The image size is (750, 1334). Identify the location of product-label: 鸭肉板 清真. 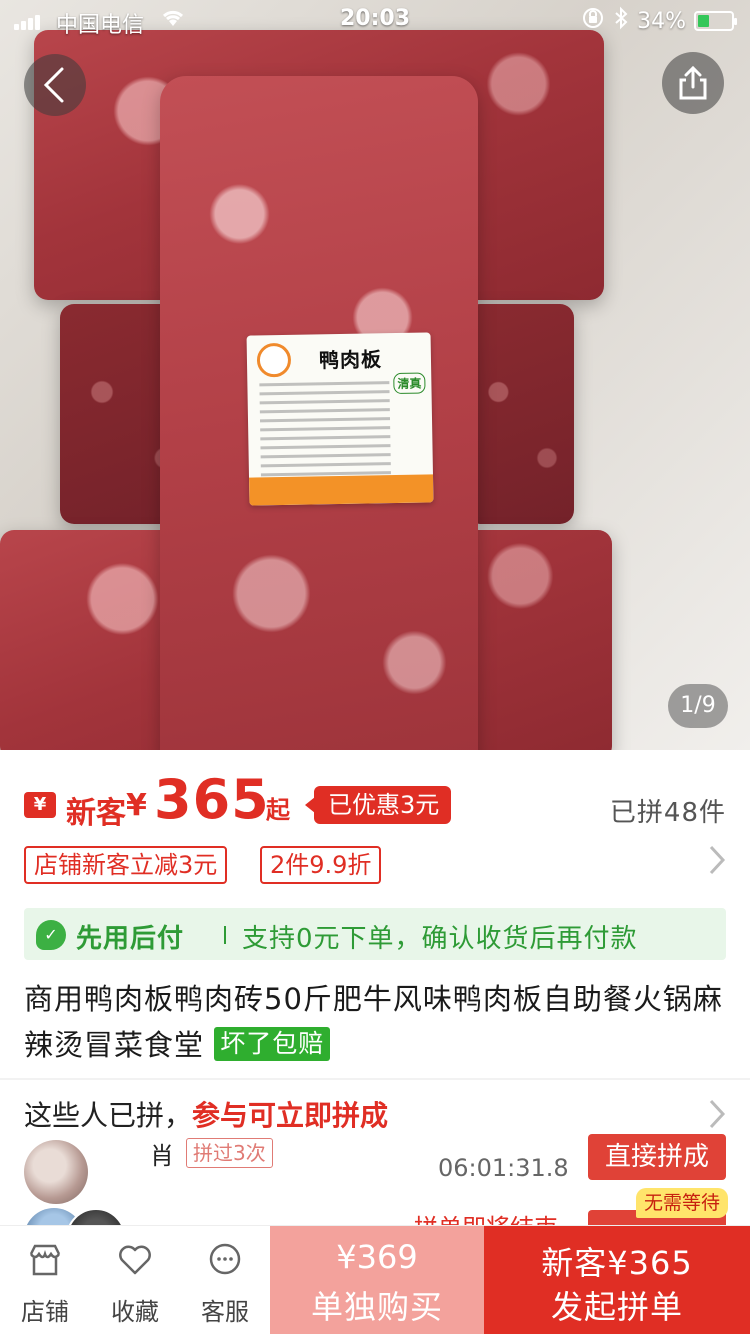
(340, 419).